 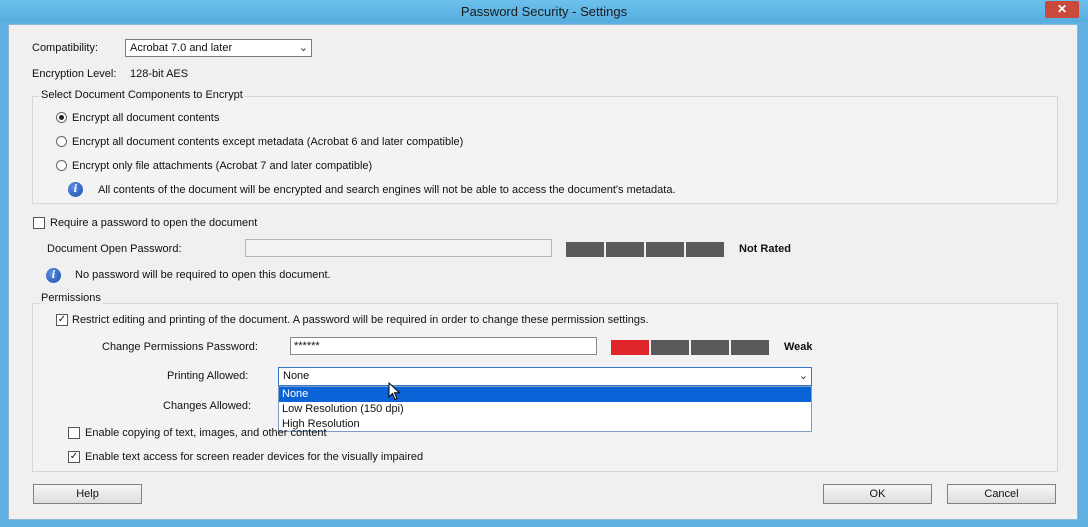 What do you see at coordinates (71, 298) in the screenshot?
I see `permissions-group-label: Permissions` at bounding box center [71, 298].